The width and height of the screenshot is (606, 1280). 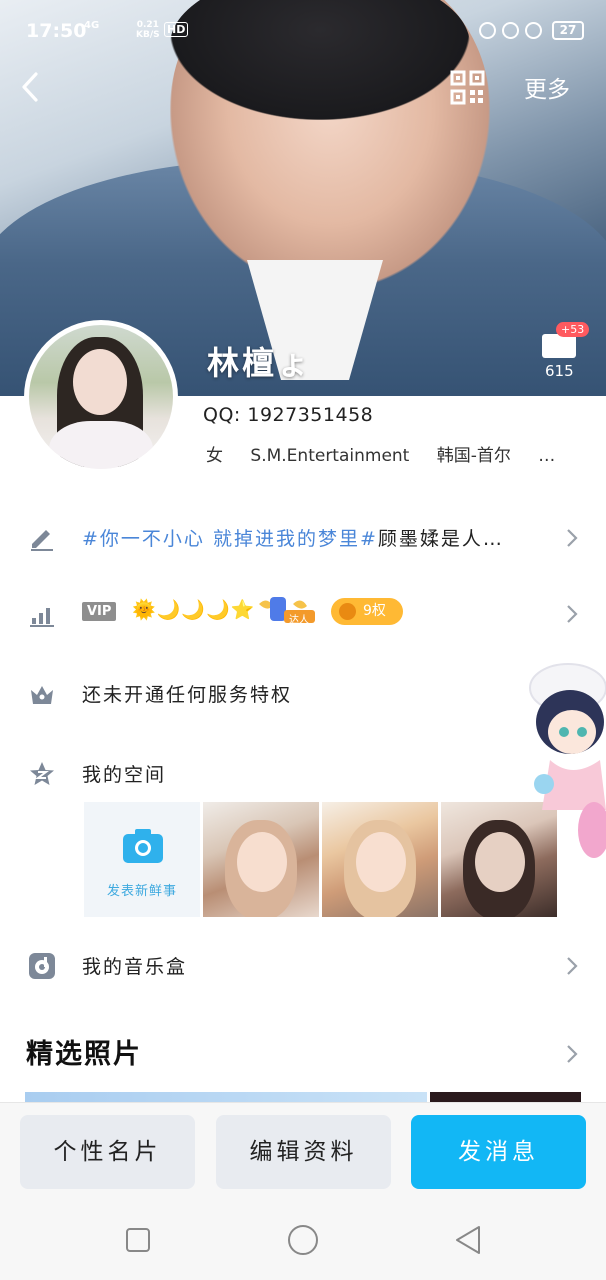 What do you see at coordinates (143, 846) in the screenshot?
I see `camera-icon` at bounding box center [143, 846].